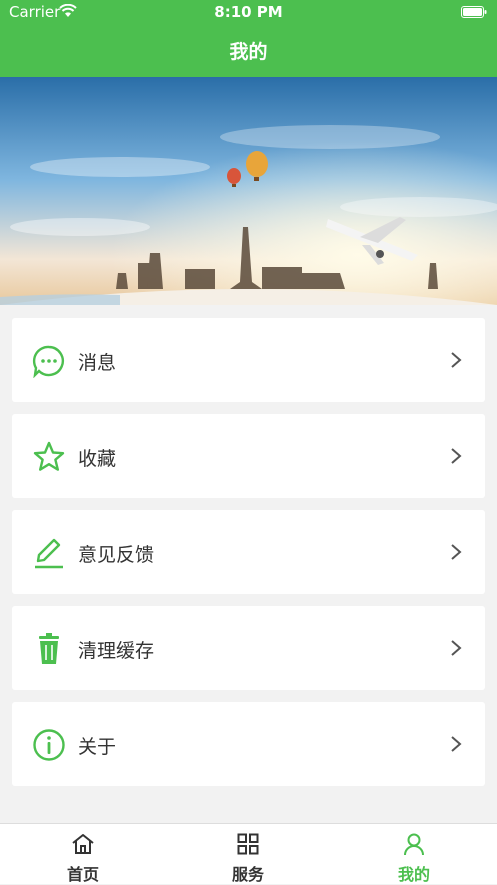  Describe the element at coordinates (83, 844) in the screenshot. I see `home-icon` at that location.